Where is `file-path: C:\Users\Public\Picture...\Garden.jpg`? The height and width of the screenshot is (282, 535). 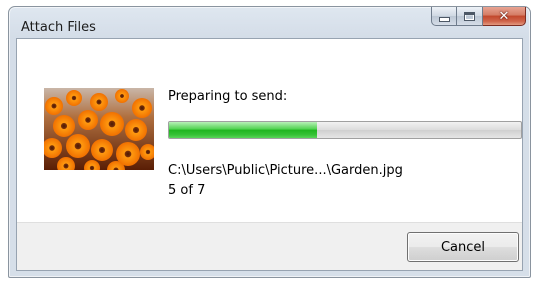
file-path: C:\Users\Public\Picture...\Garden.jpg is located at coordinates (285, 170).